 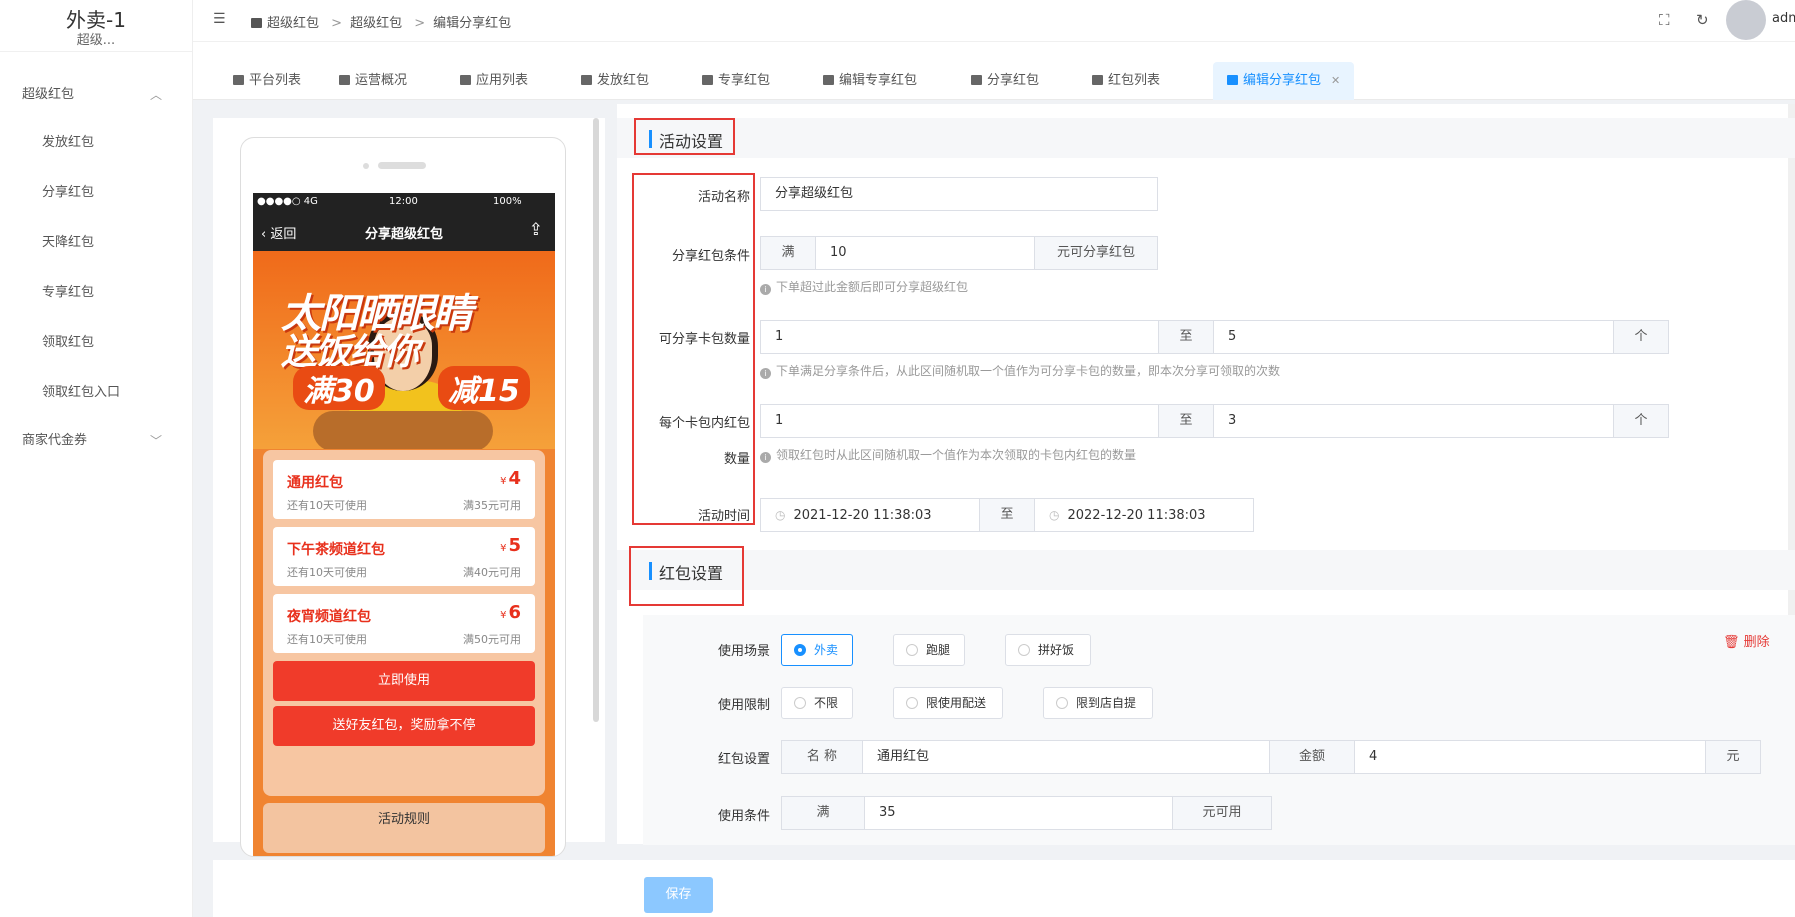 I want to click on chevron-down-icon: ﹀, so click(x=155, y=441).